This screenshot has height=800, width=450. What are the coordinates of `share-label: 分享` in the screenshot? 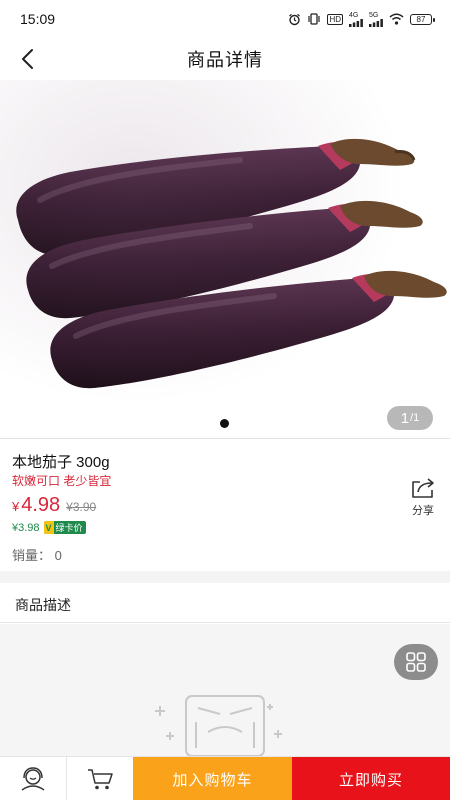 It's located at (423, 511).